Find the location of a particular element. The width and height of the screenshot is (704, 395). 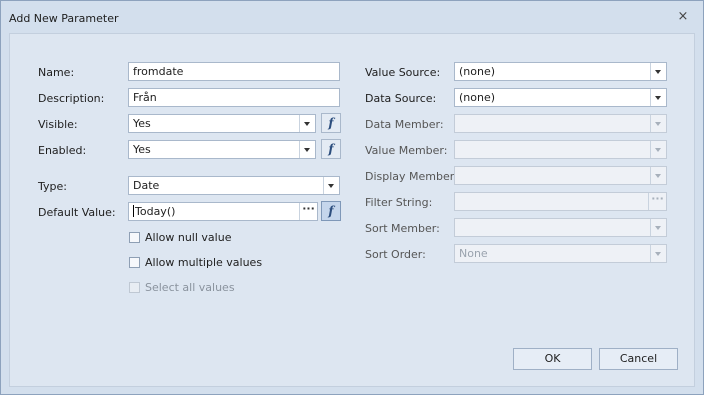

value-source-dropdown: (none) is located at coordinates (560, 71).